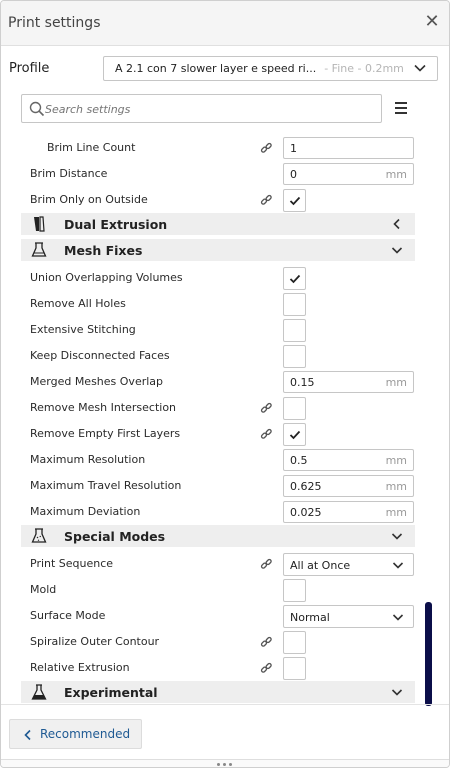 The image size is (452, 768). What do you see at coordinates (39, 692) in the screenshot?
I see `experimental-flask-icon` at bounding box center [39, 692].